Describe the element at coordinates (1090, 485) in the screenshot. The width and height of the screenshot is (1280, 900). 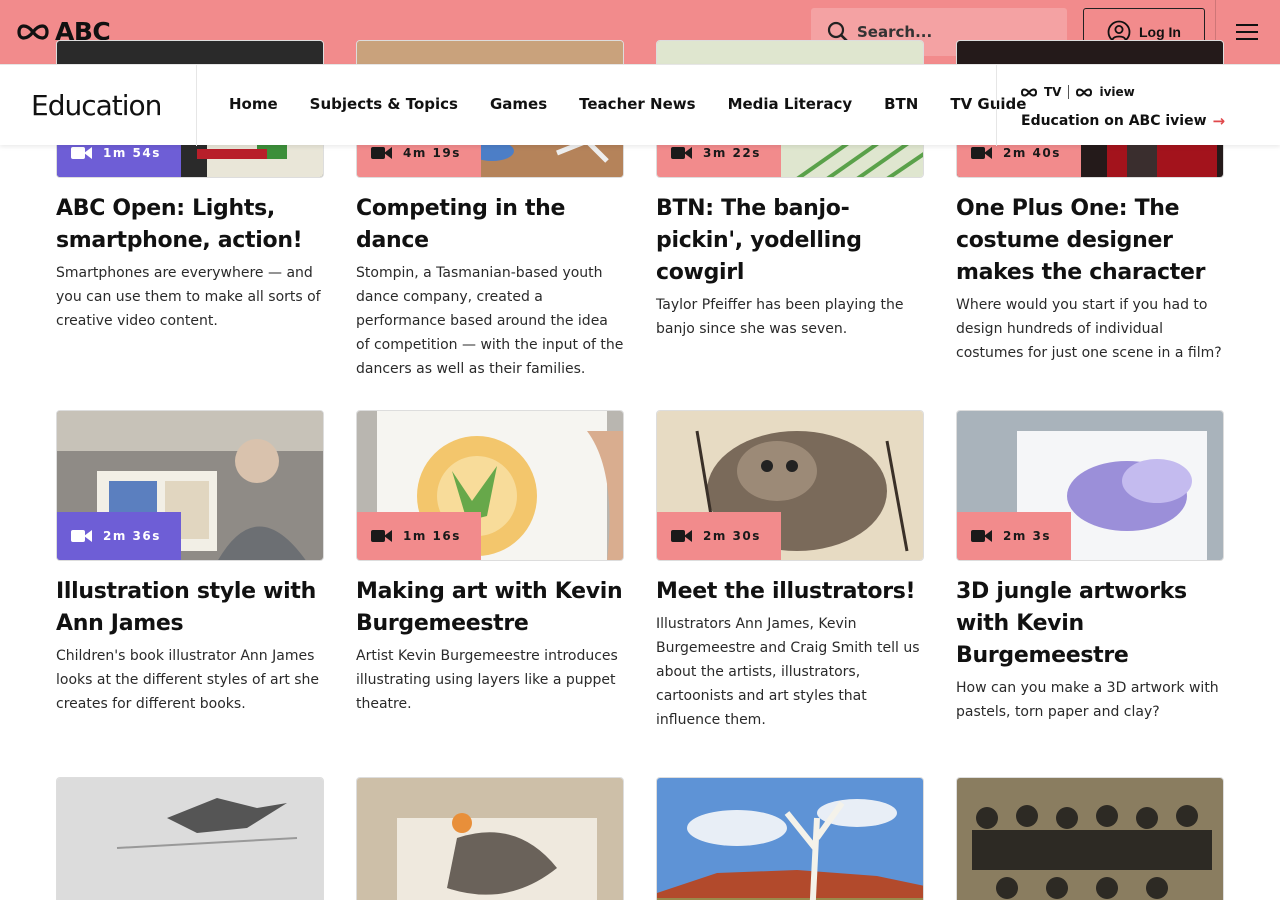
I see `video-thumbnail: 2m 3s` at that location.